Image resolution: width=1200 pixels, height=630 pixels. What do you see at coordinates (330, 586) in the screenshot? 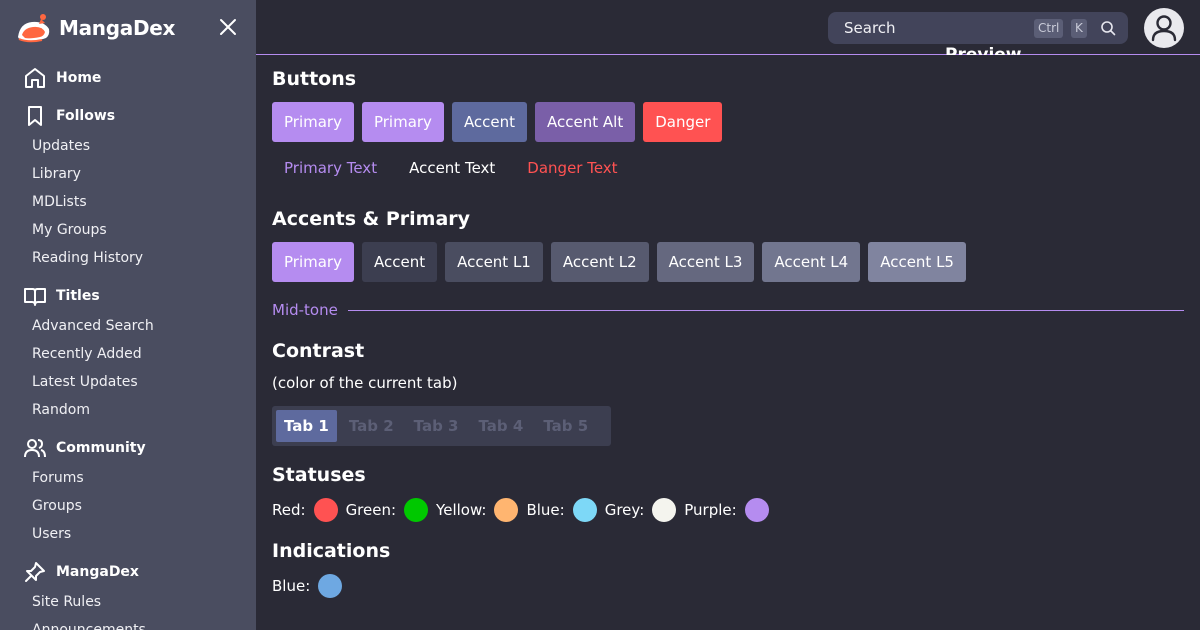
I see `indication-dot` at bounding box center [330, 586].